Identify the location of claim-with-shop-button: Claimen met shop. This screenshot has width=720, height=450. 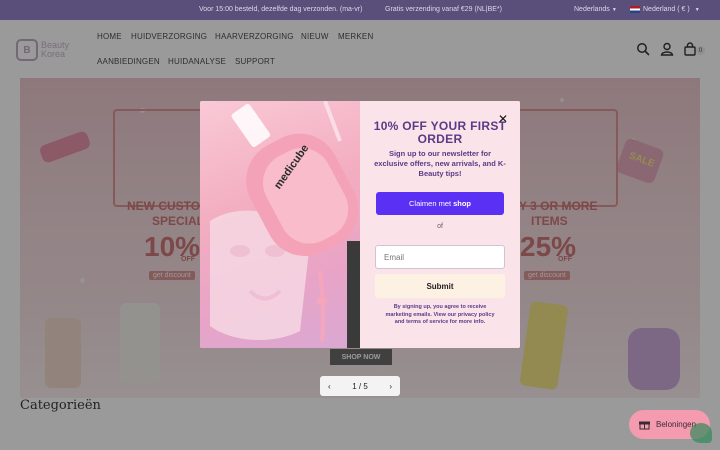
(440, 203).